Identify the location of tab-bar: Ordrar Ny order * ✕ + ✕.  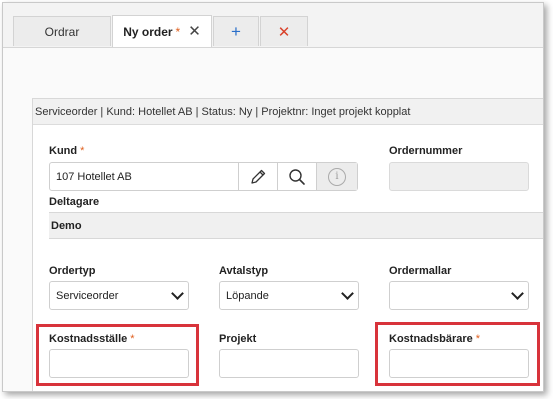
(273, 25).